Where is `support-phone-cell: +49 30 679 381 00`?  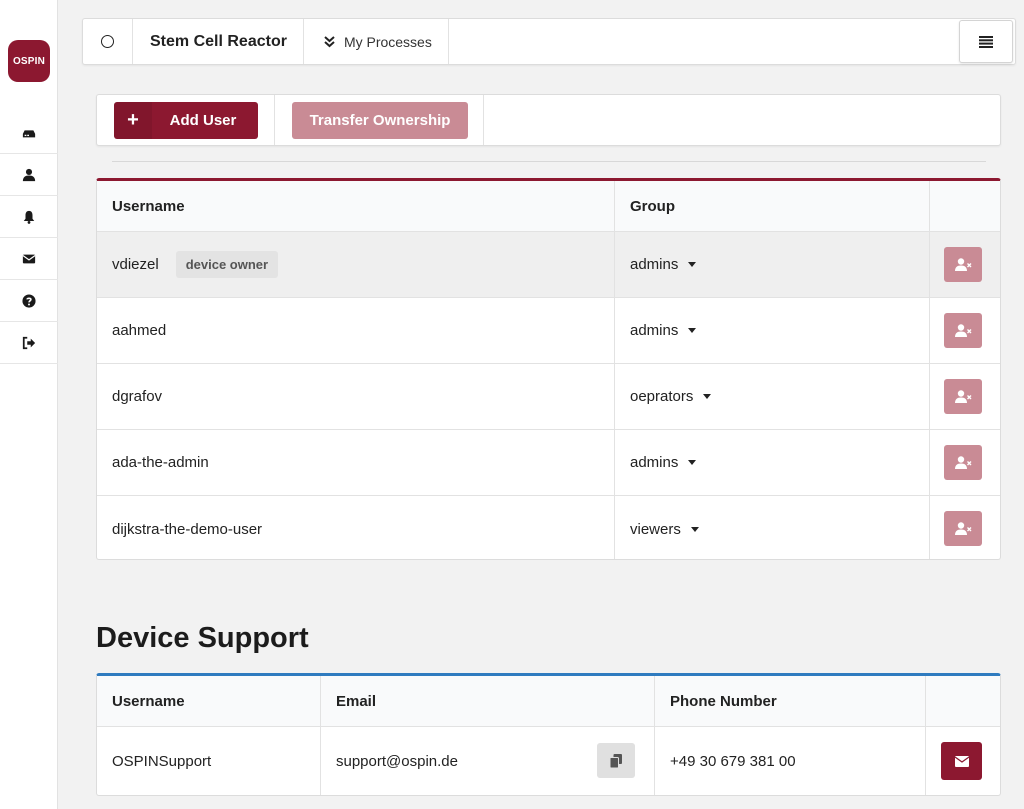 support-phone-cell: +49 30 679 381 00 is located at coordinates (790, 761).